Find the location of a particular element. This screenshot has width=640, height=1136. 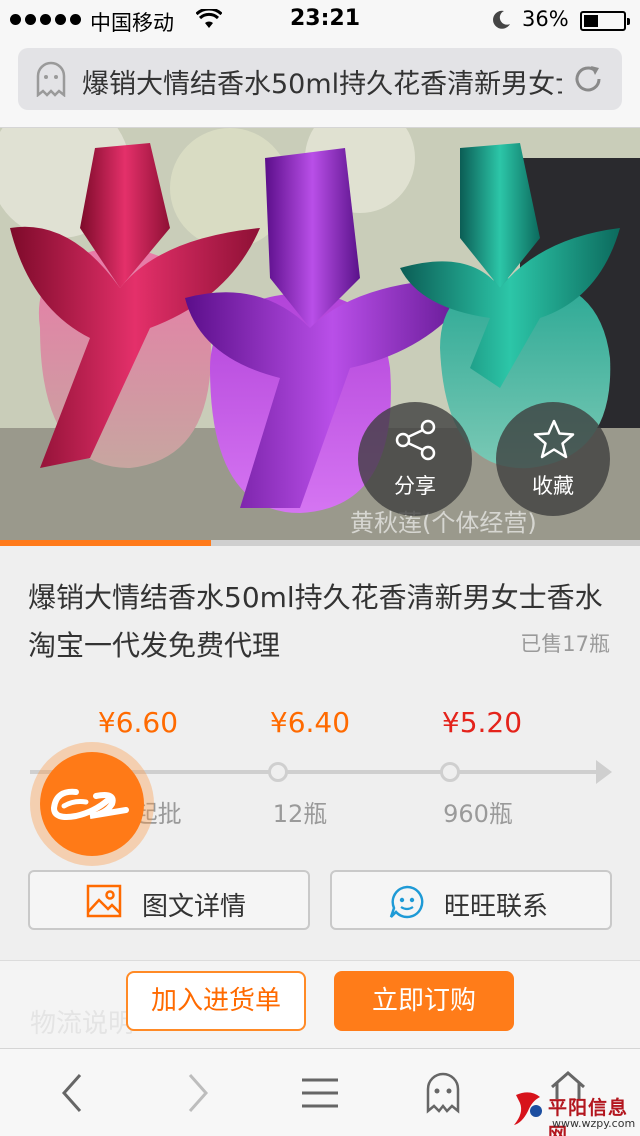

status-bar: 中国移动 23:21 36% is located at coordinates (320, 20).